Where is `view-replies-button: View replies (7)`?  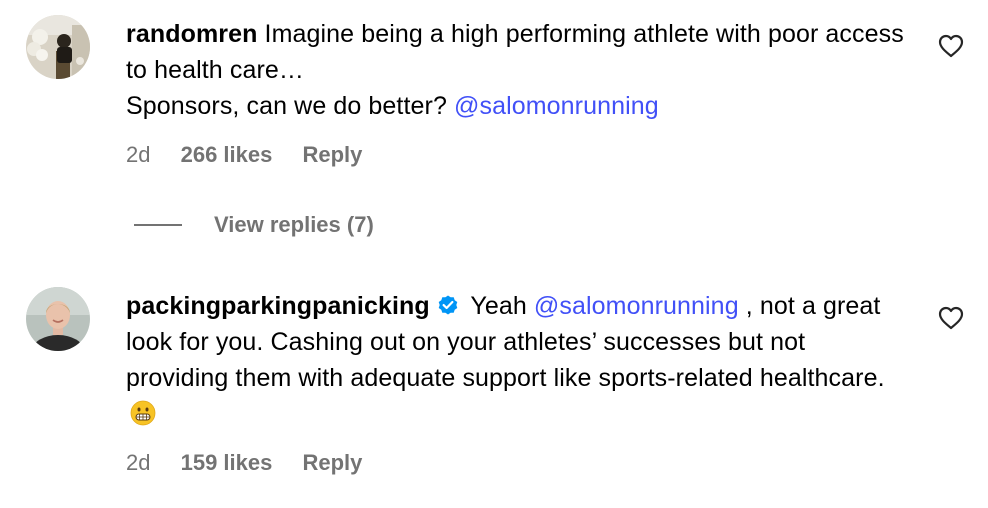
view-replies-button: View replies (7) is located at coordinates (254, 225).